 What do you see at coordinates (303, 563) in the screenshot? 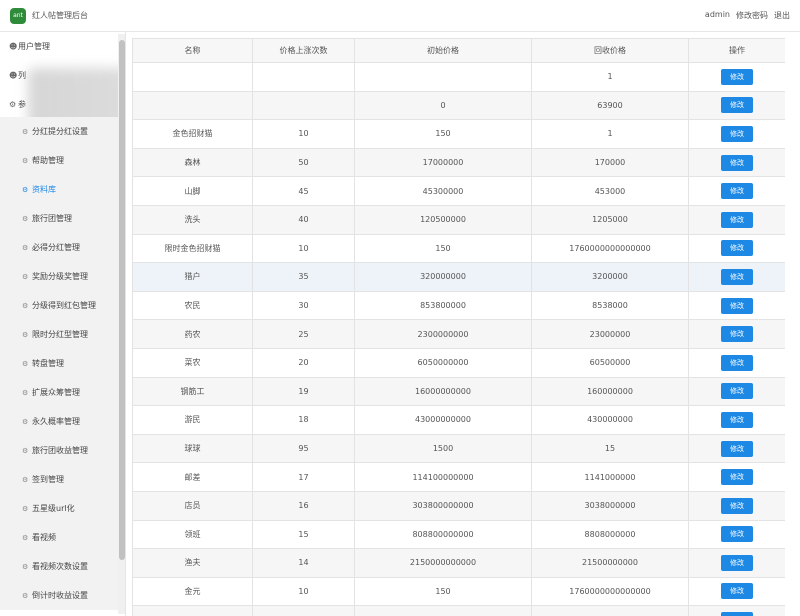
I see `cell-raise-count: 14` at bounding box center [303, 563].